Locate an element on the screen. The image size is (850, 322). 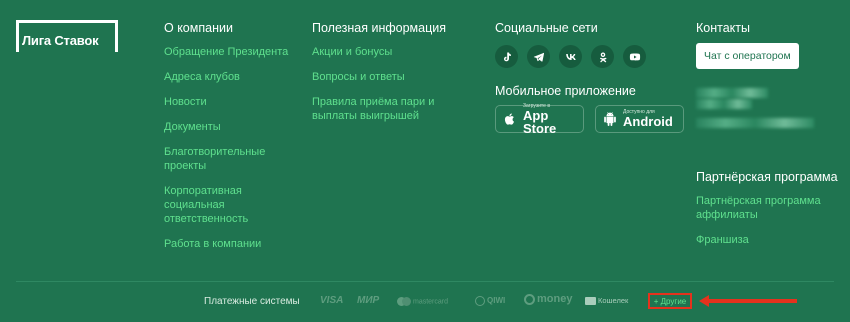
contacts-column: Контакты Чат с оператором is located at coordinates (766, 45).